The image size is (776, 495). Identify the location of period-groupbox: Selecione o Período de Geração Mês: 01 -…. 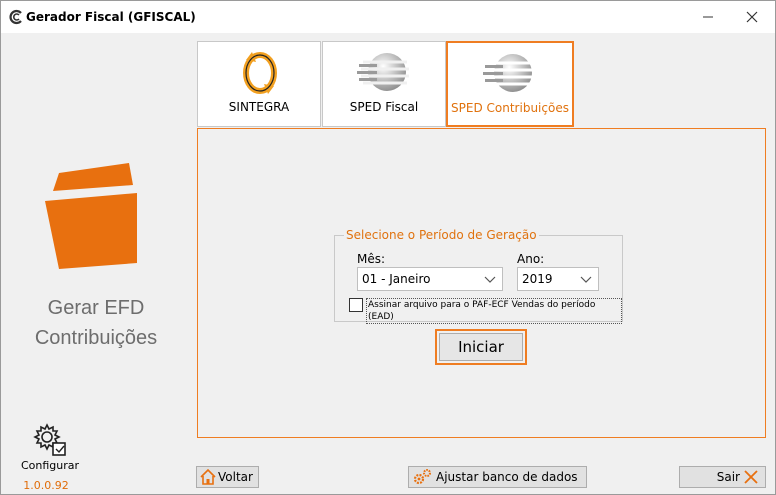
(478, 276).